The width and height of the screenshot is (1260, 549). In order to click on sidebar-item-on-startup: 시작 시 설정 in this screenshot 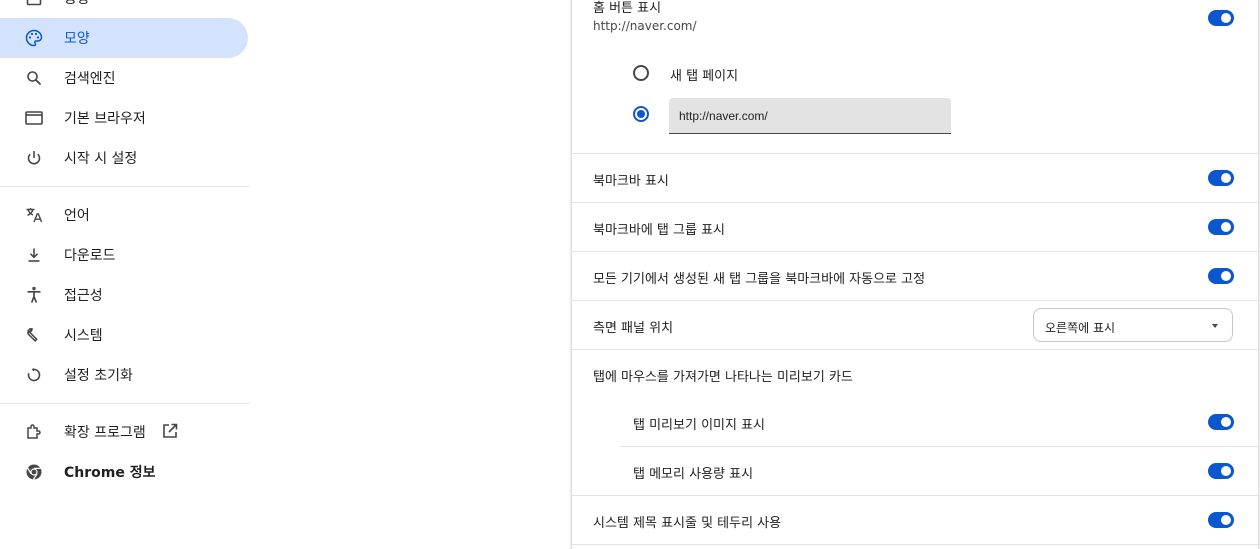, I will do `click(124, 158)`.